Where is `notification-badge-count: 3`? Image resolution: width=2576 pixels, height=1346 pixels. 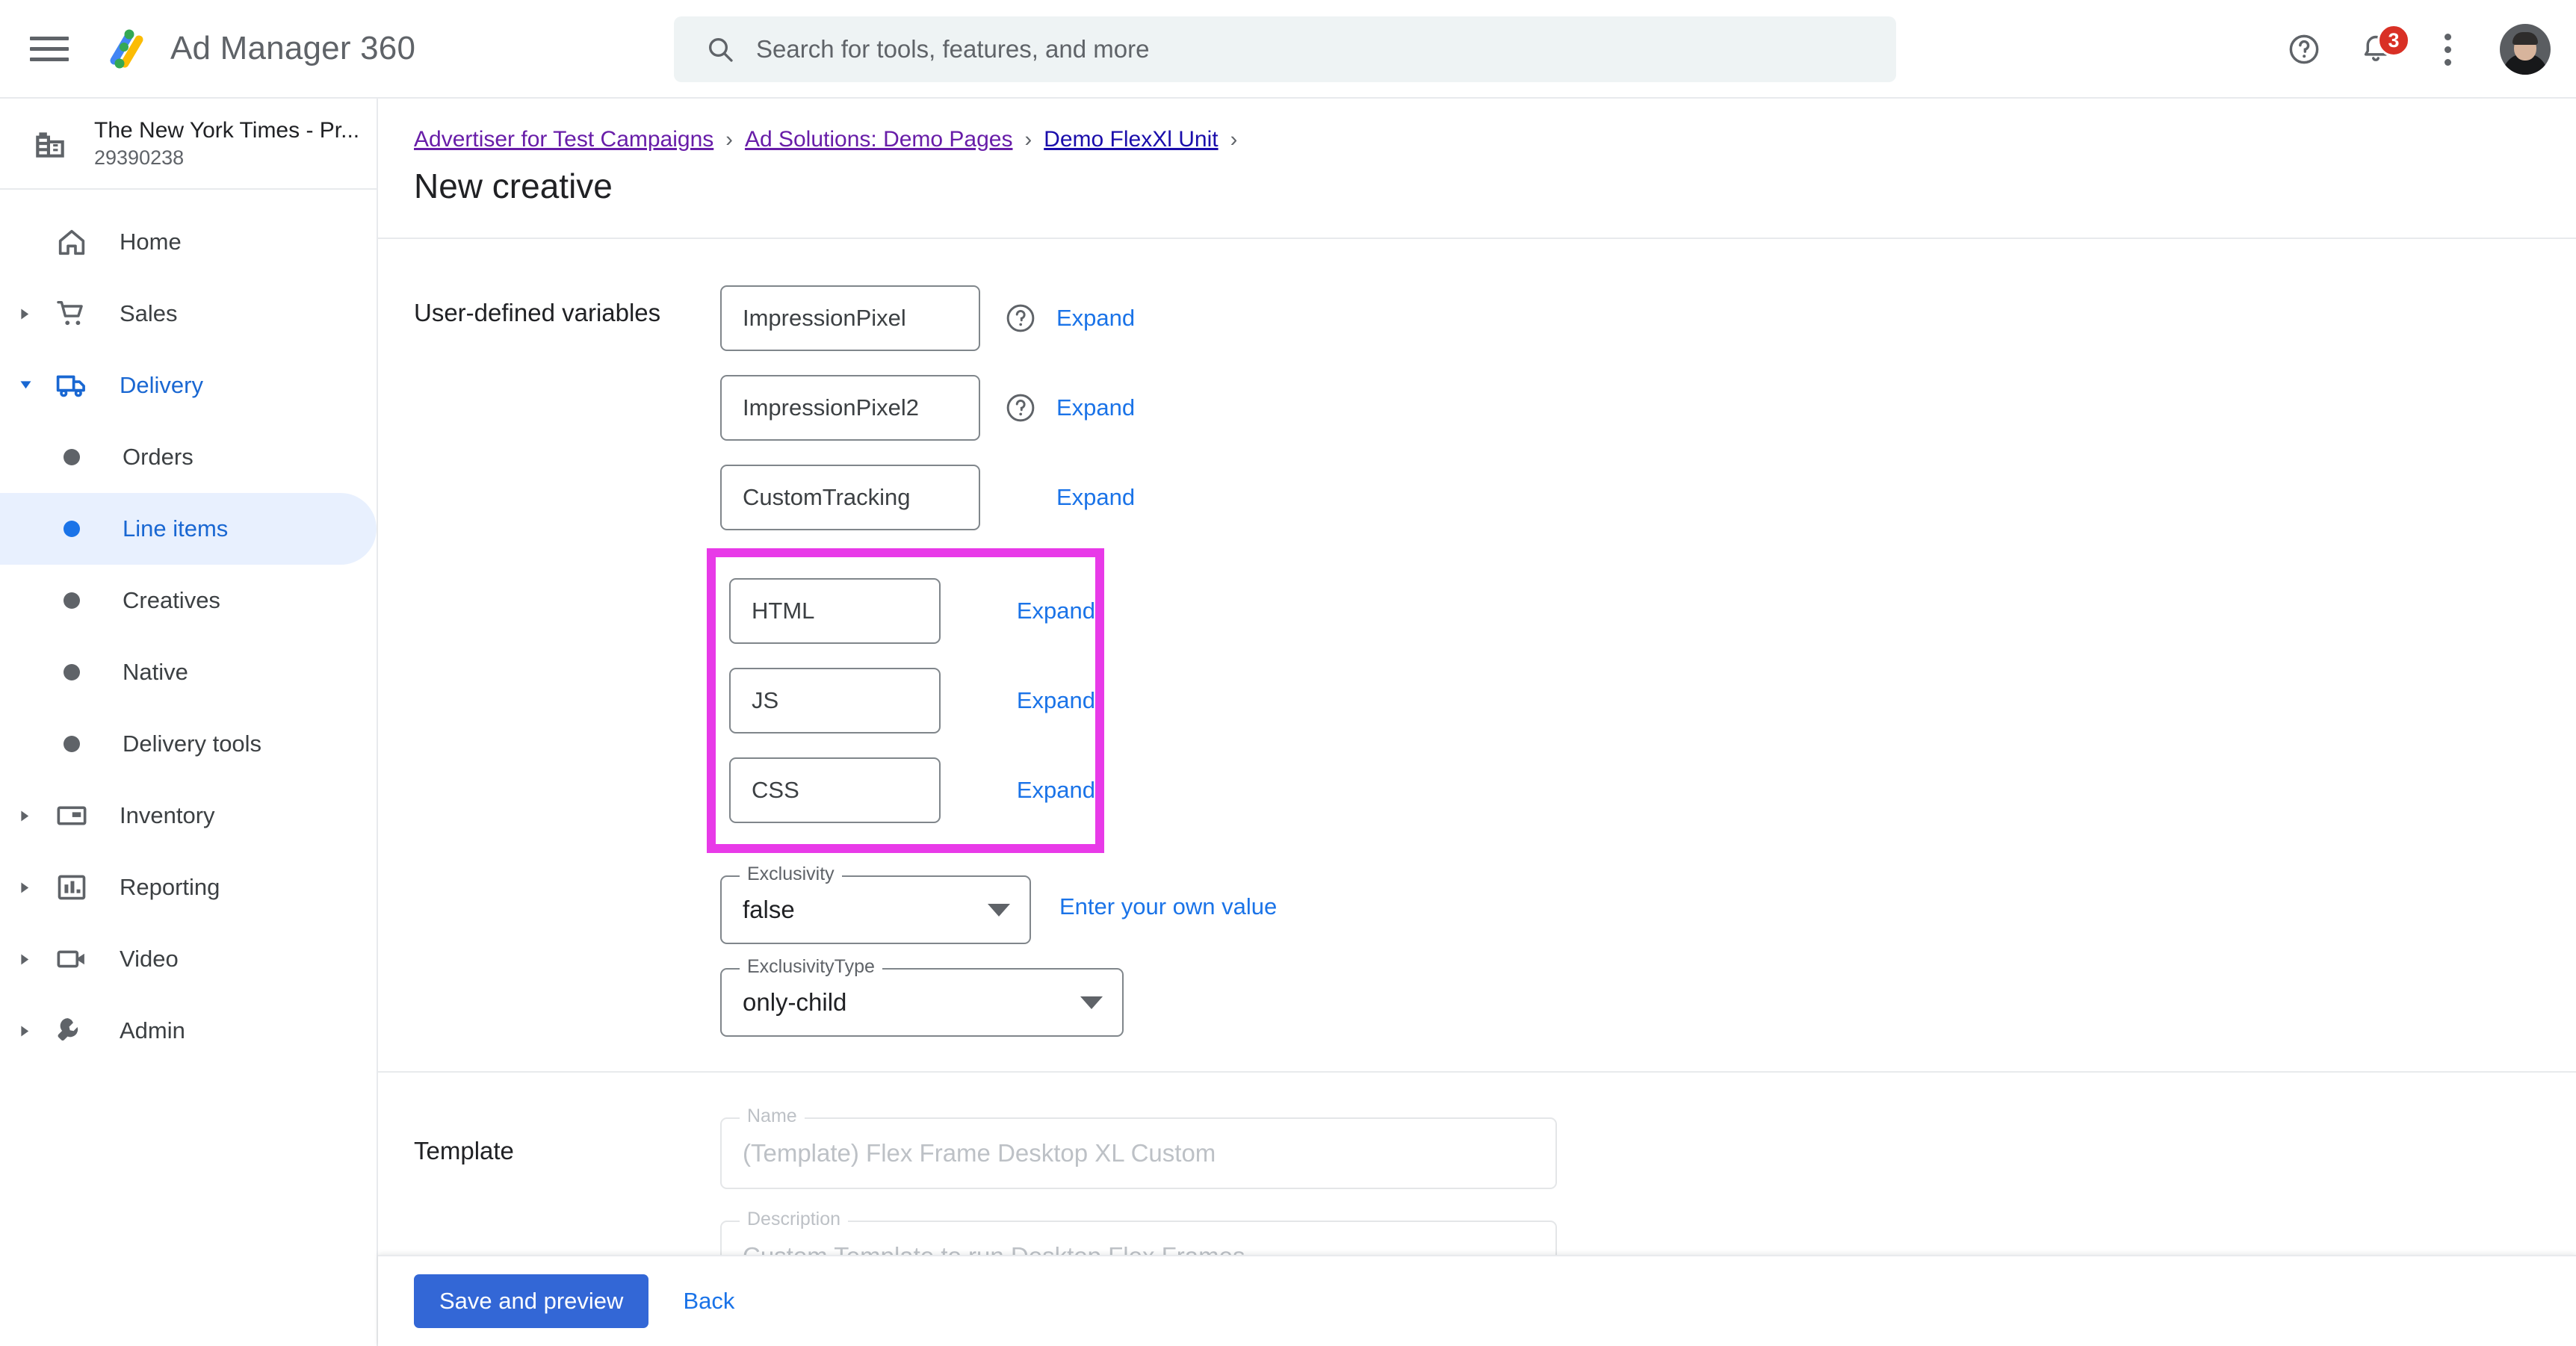
notification-badge-count: 3 is located at coordinates (2393, 40).